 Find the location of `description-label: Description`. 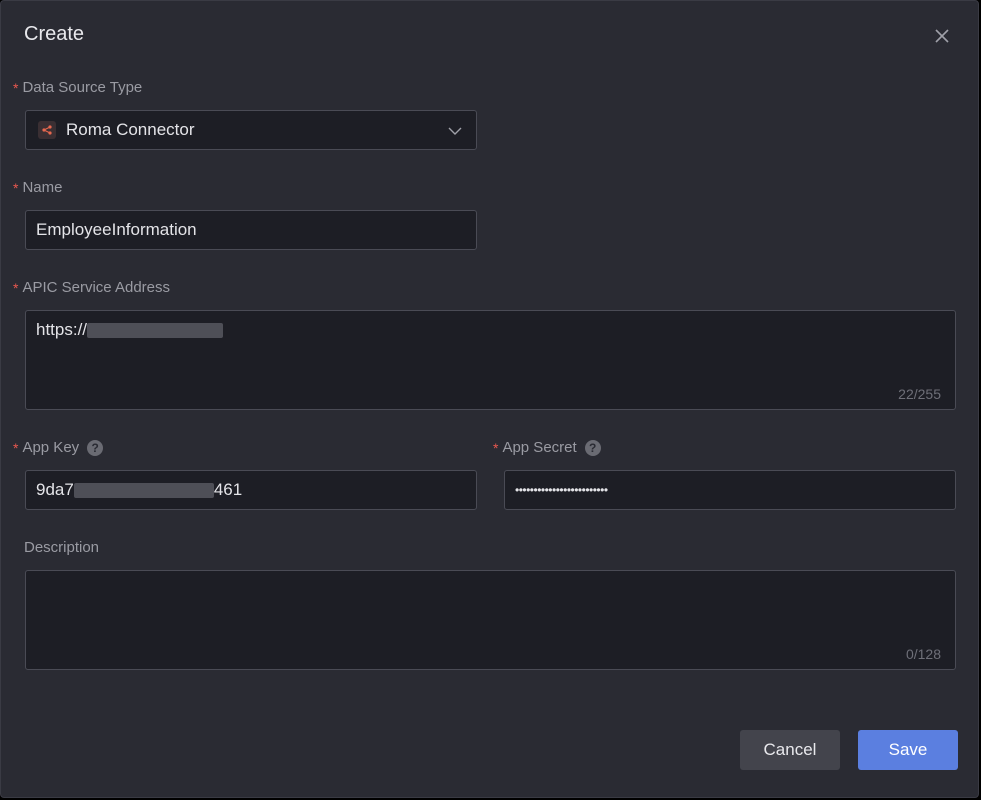

description-label: Description is located at coordinates (62, 547).